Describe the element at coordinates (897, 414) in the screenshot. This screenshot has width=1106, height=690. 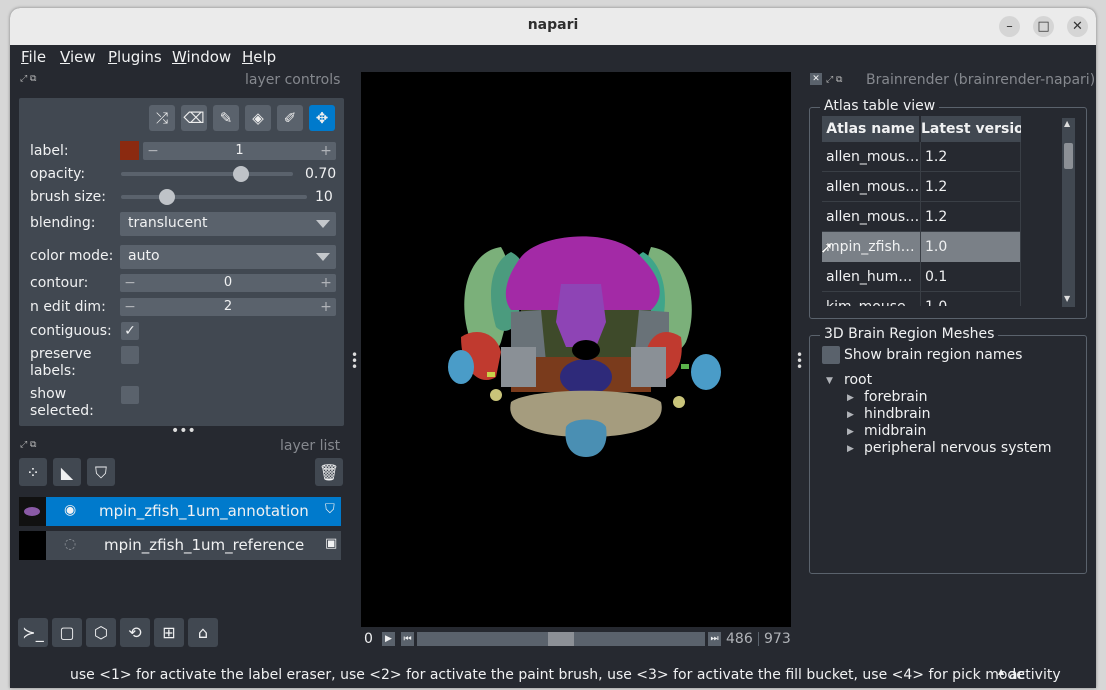
I see `tree-item-hindbrain: hindbrain` at that location.